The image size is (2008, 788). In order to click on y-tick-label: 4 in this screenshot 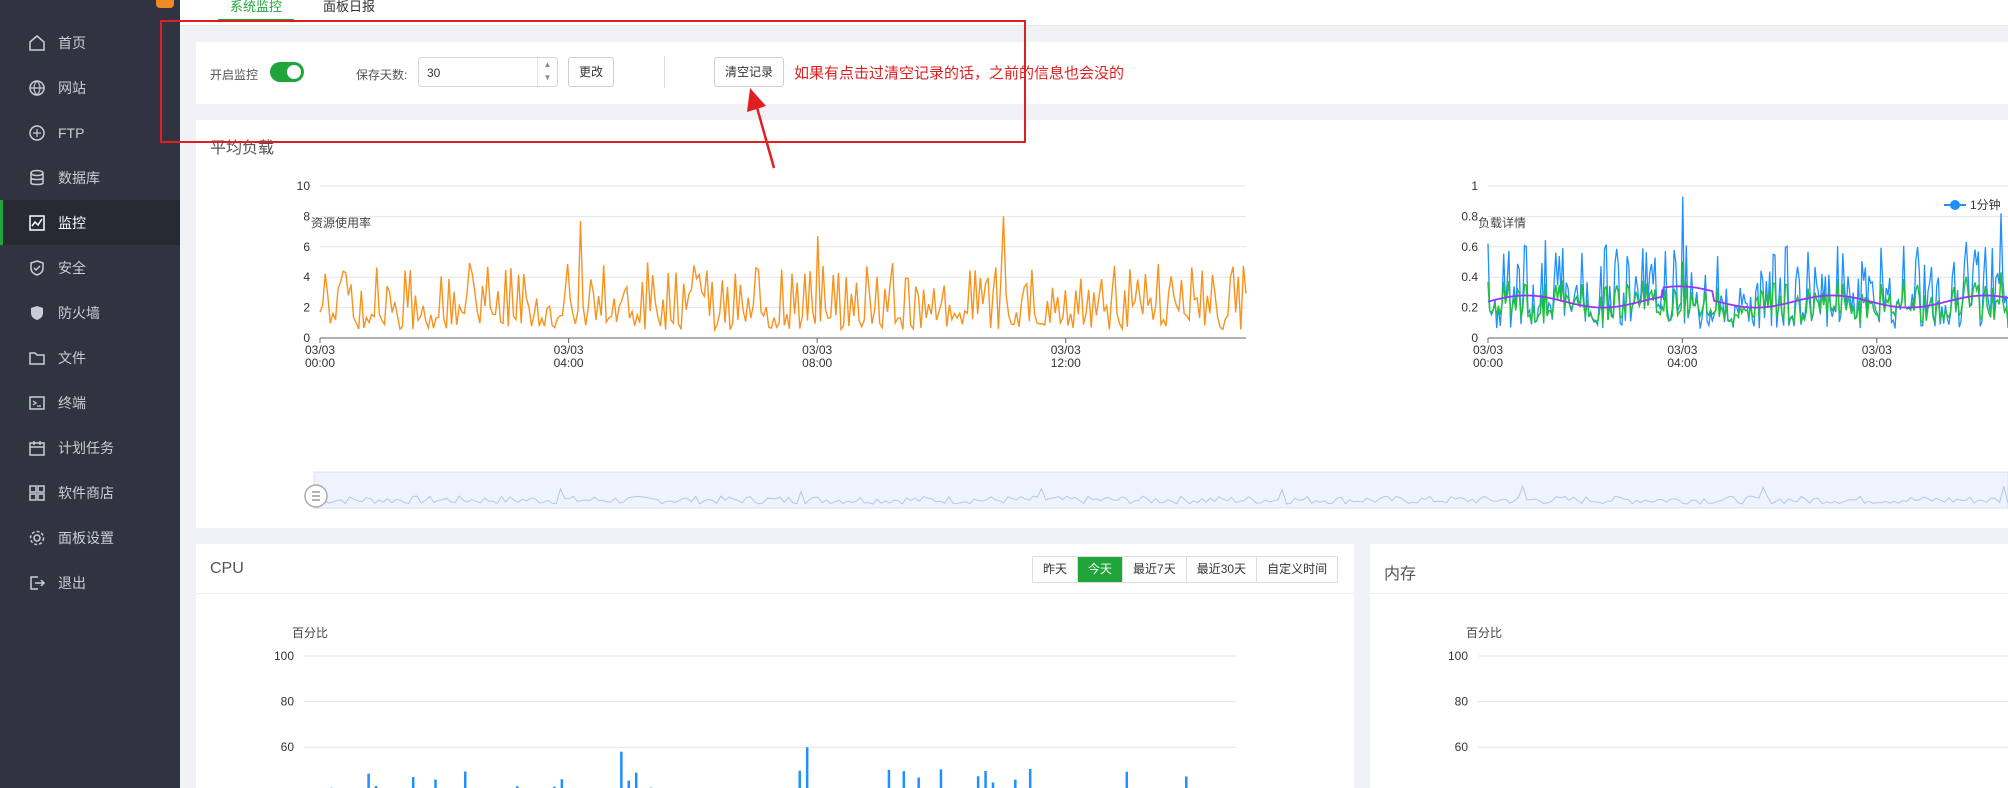, I will do `click(306, 277)`.